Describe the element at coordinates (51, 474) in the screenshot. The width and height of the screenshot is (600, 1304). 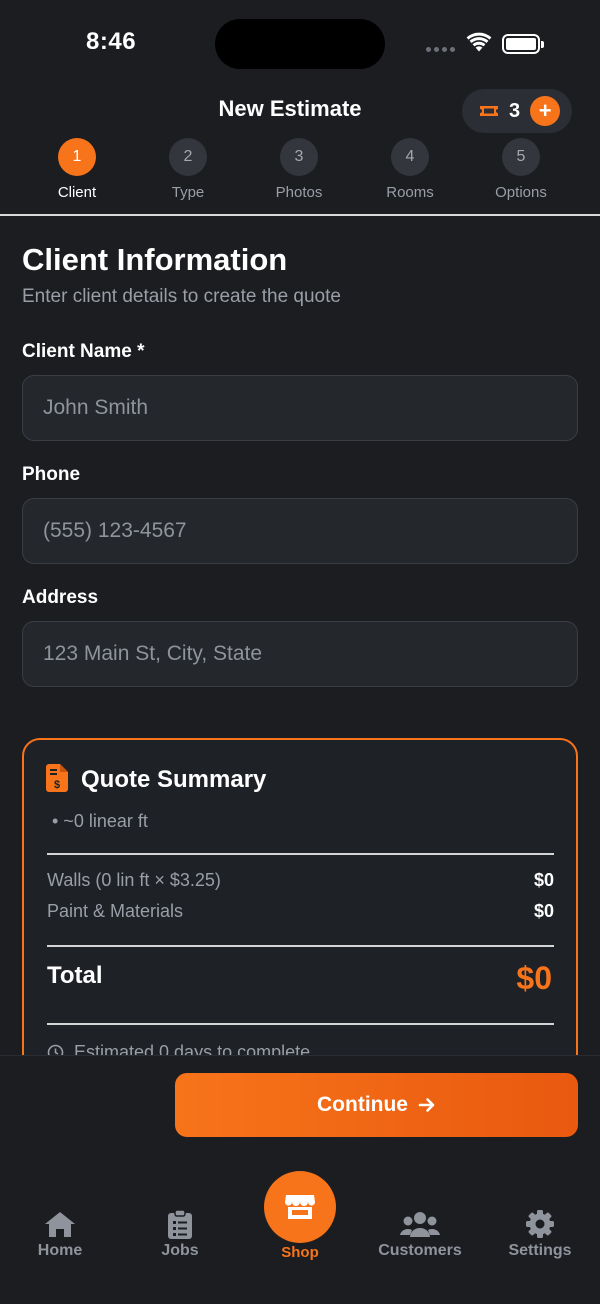
I see `phone-label: Phone` at that location.